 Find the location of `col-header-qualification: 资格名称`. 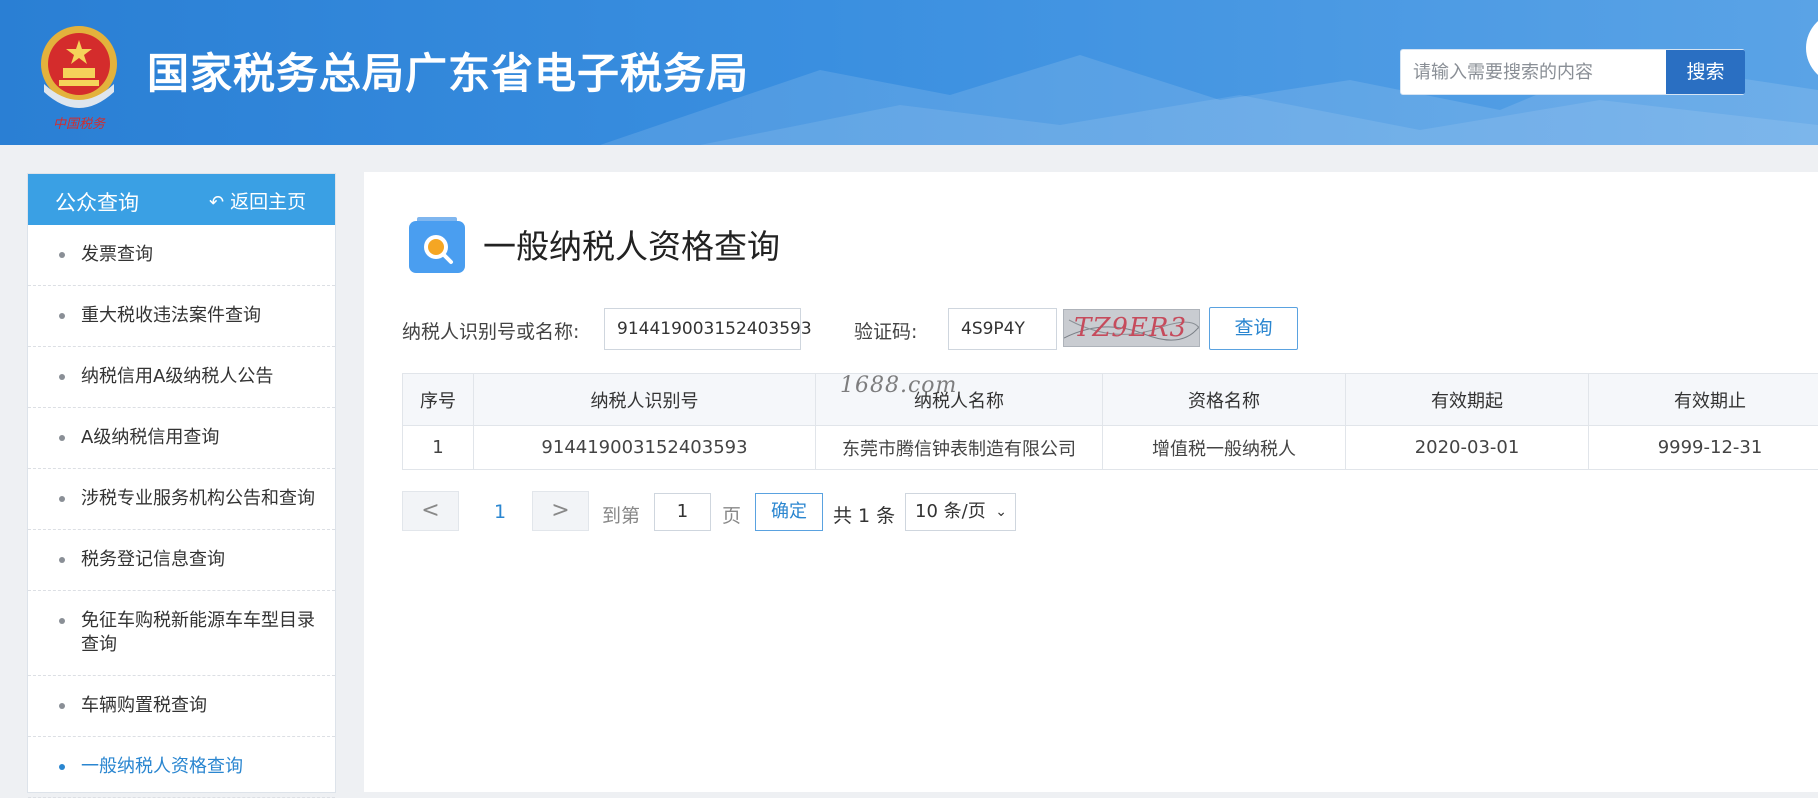

col-header-qualification: 资格名称 is located at coordinates (1224, 400).